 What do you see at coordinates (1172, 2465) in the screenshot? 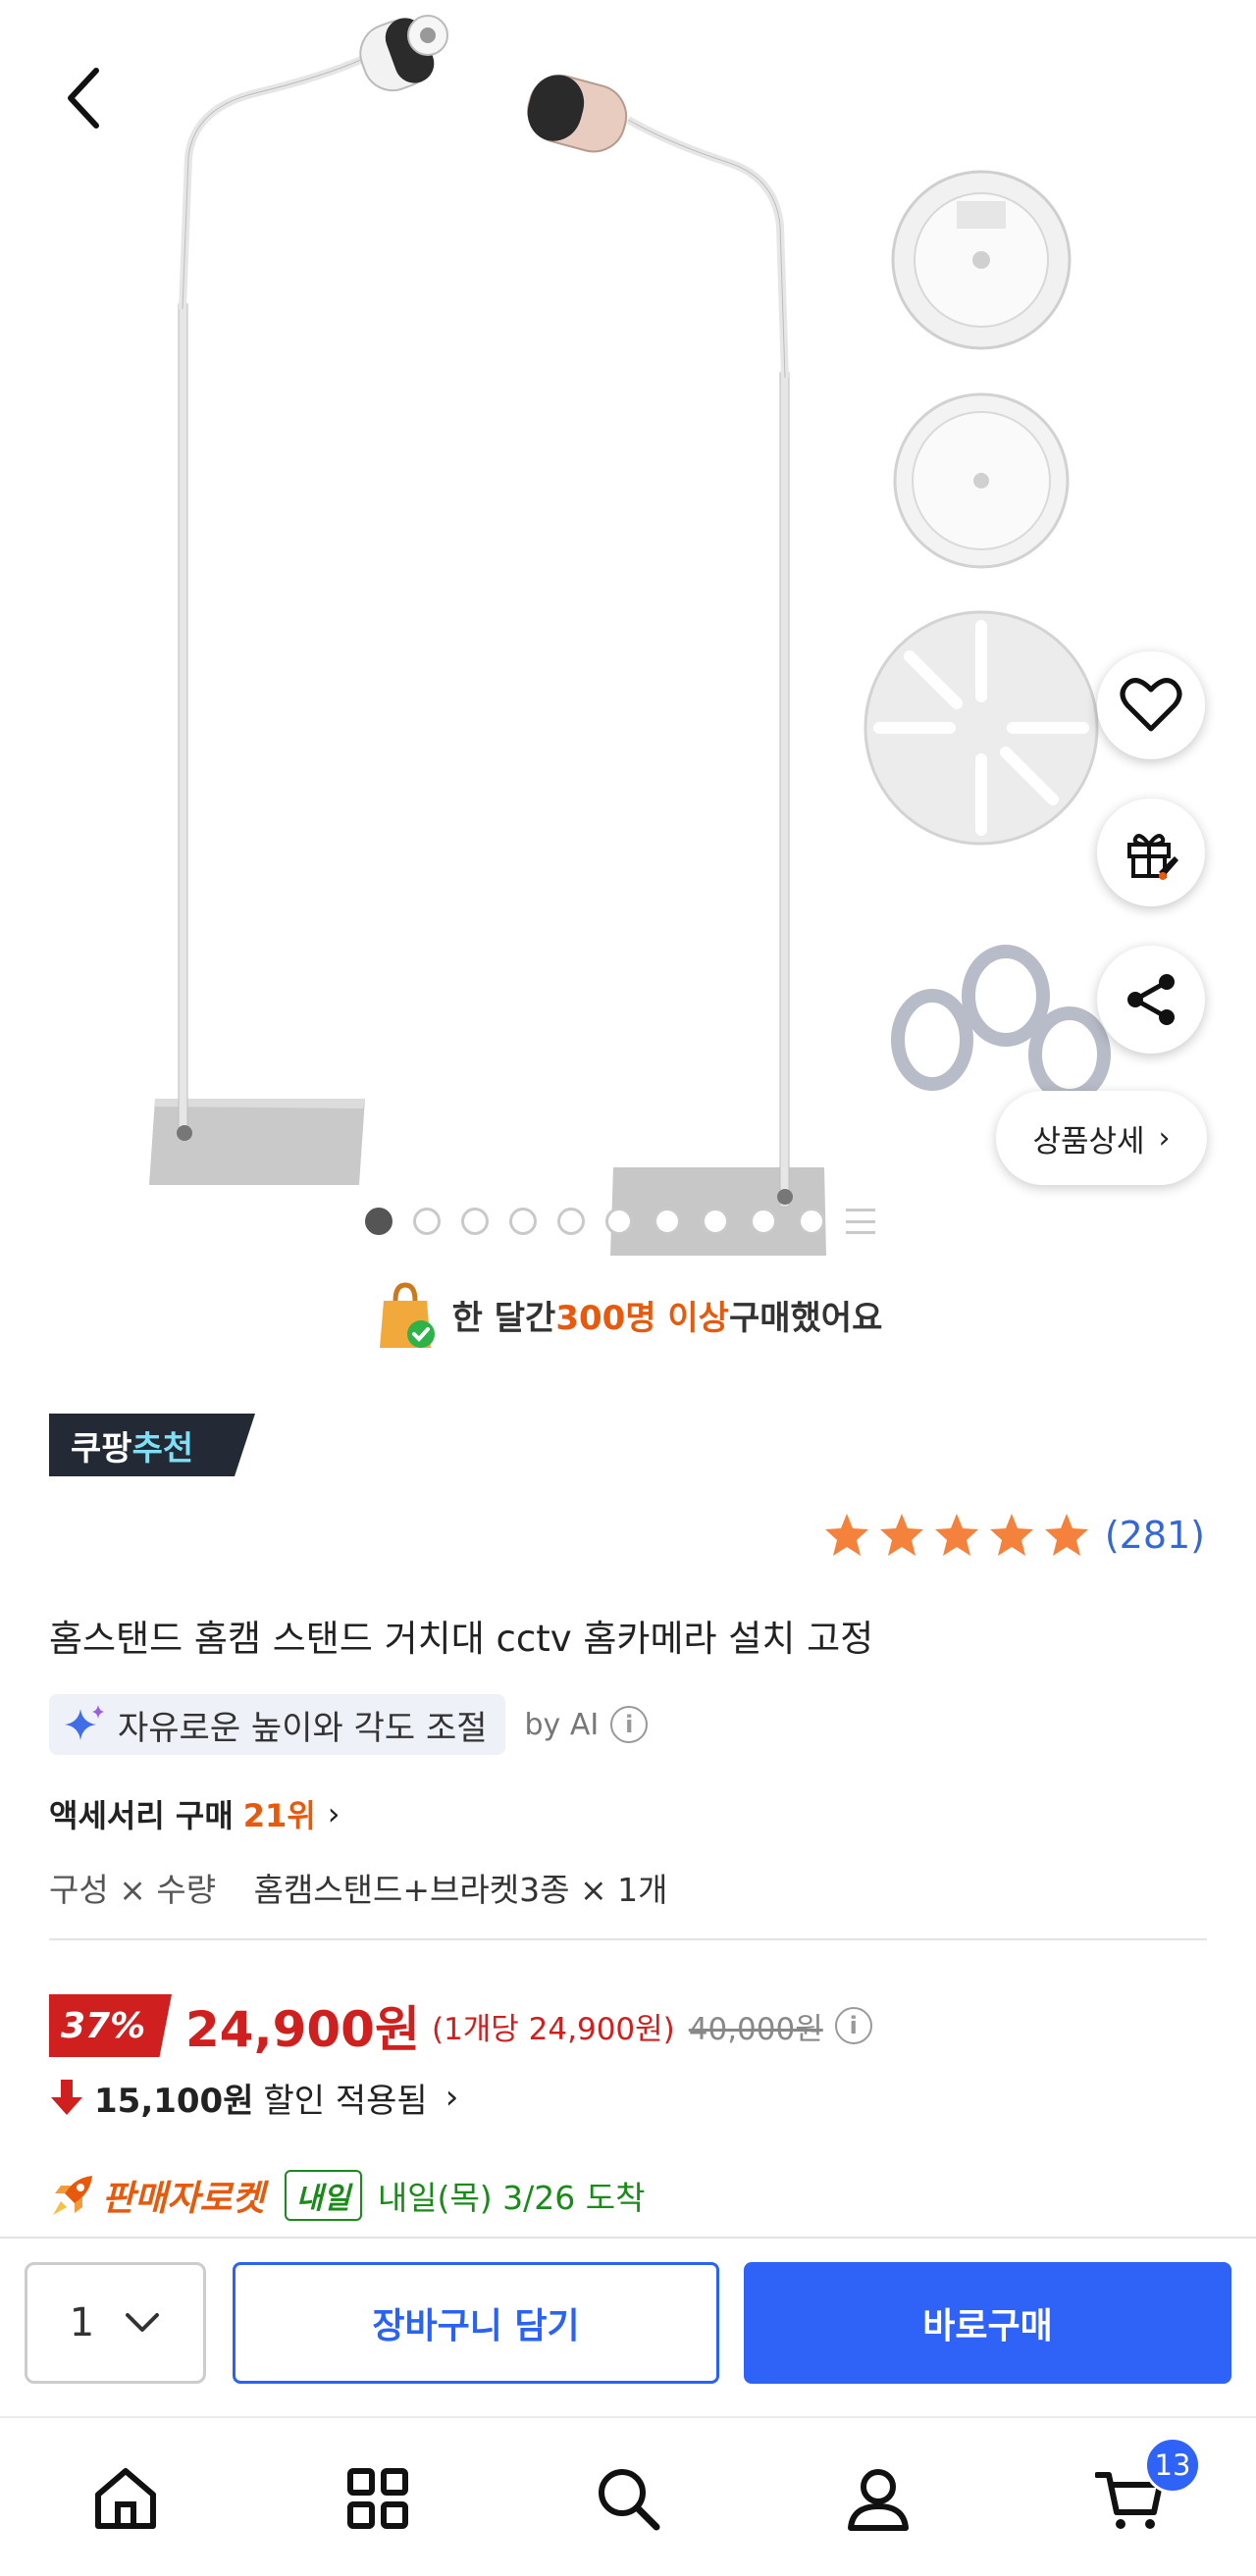
I see `cart-count-badge: 13` at bounding box center [1172, 2465].